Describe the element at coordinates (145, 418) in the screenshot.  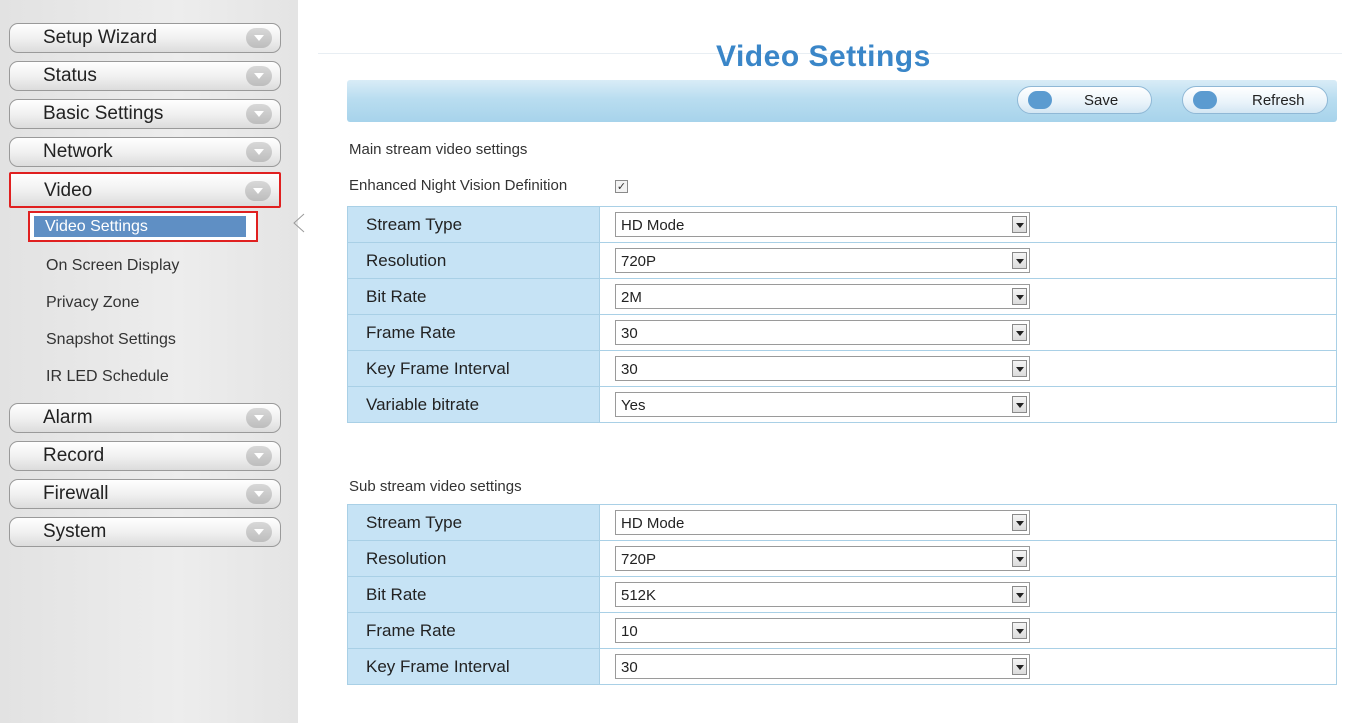
I see `nav-alarm: Alarm` at that location.